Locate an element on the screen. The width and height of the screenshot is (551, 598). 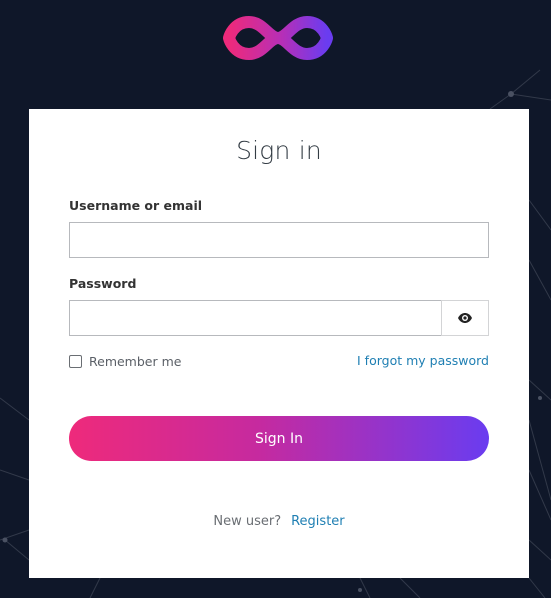
remember-me-label: Remember me is located at coordinates (135, 361).